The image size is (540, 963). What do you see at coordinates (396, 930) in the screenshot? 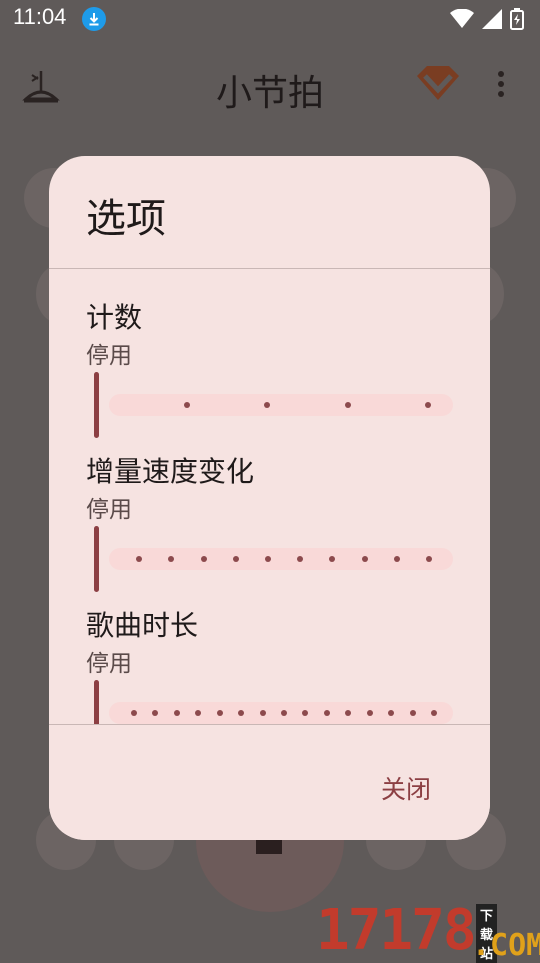
I see `watermark-number: 17178` at bounding box center [396, 930].